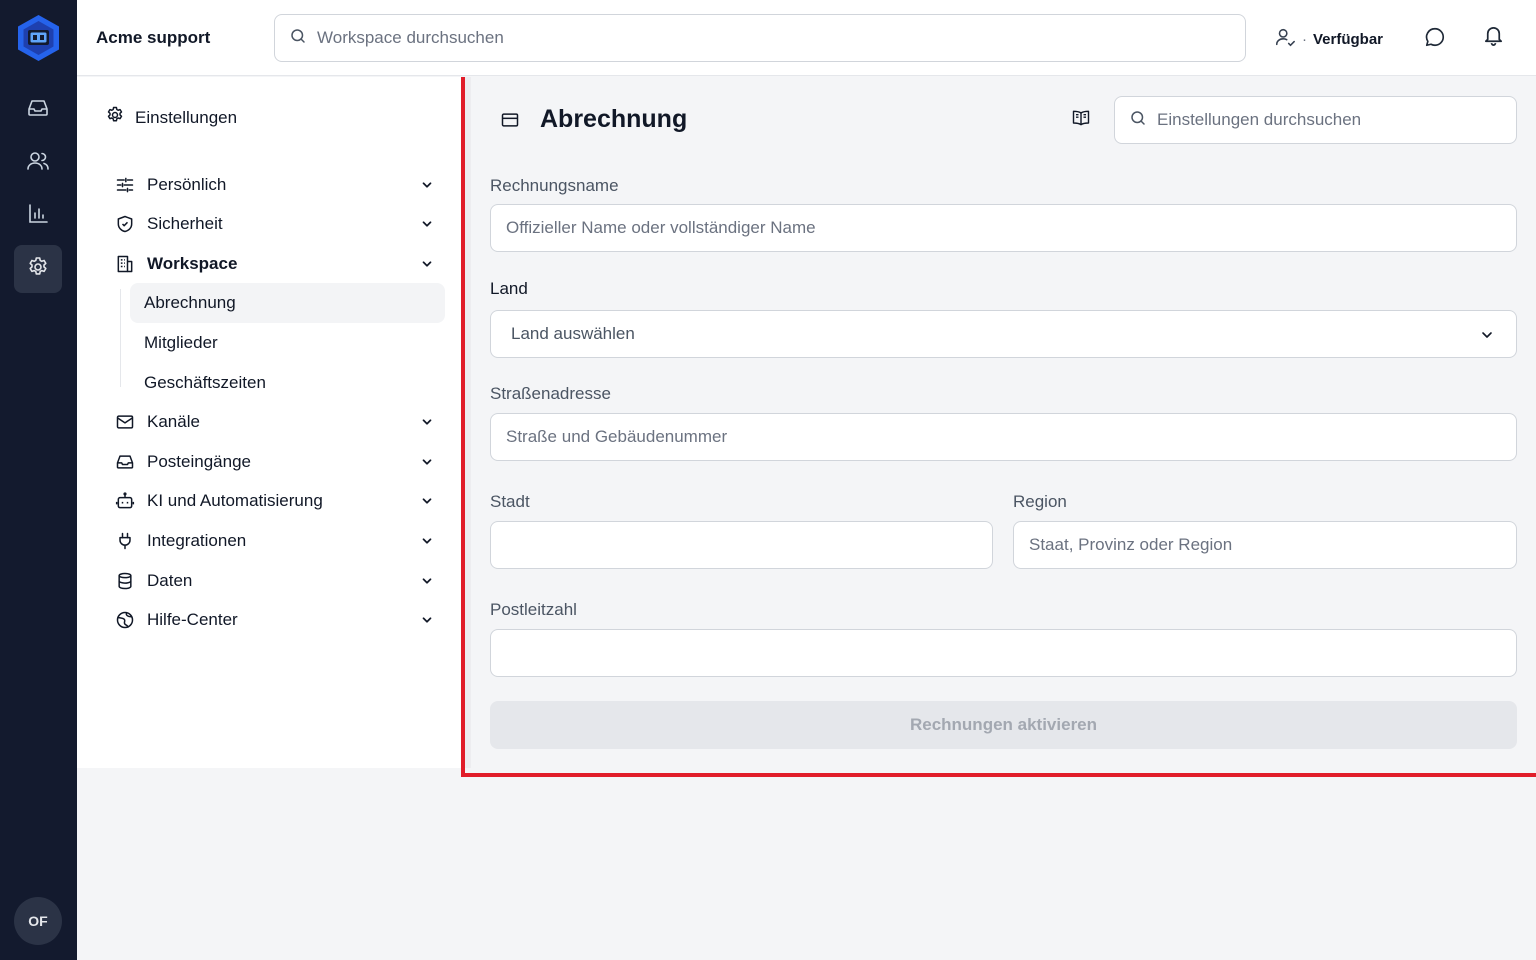 The width and height of the screenshot is (1536, 960). Describe the element at coordinates (125, 620) in the screenshot. I see `globe-icon` at that location.